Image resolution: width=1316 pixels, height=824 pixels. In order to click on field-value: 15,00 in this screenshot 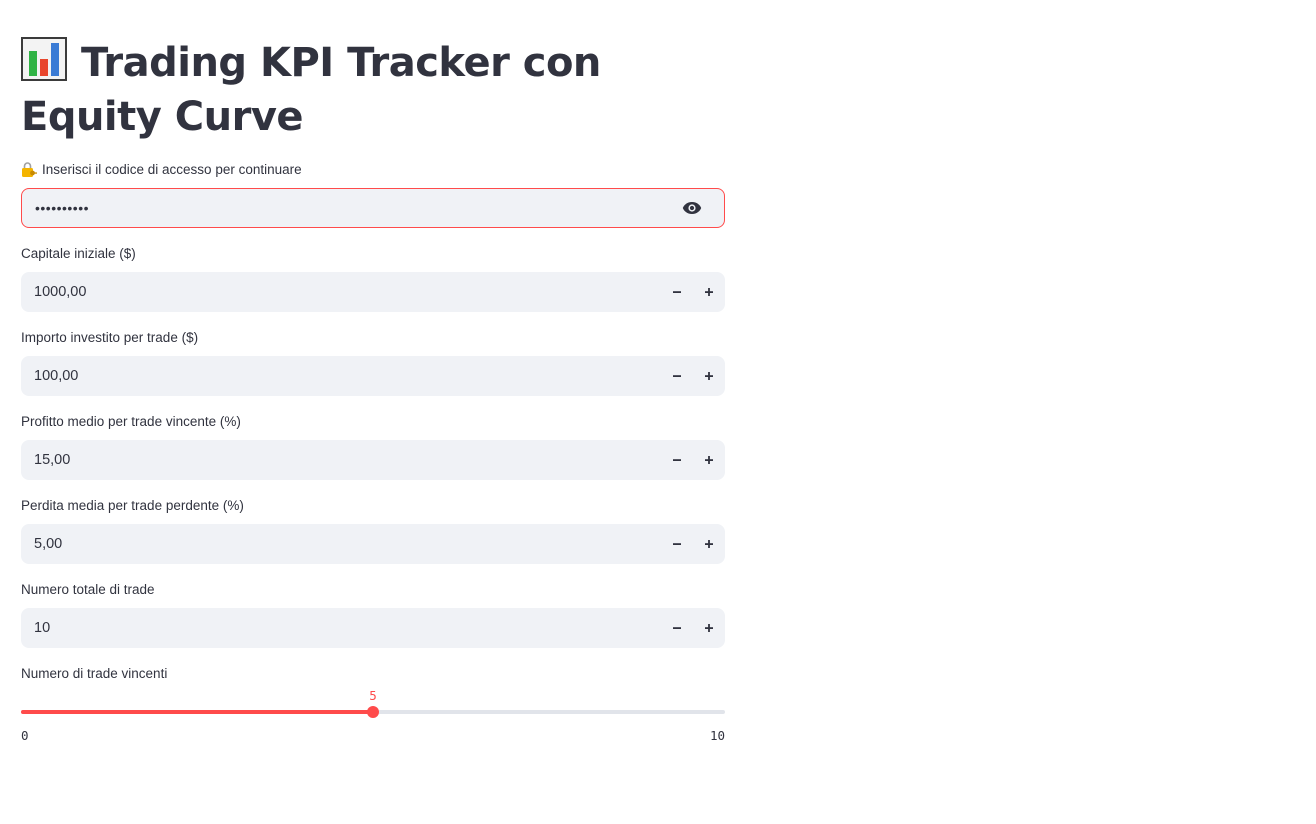, I will do `click(341, 460)`.